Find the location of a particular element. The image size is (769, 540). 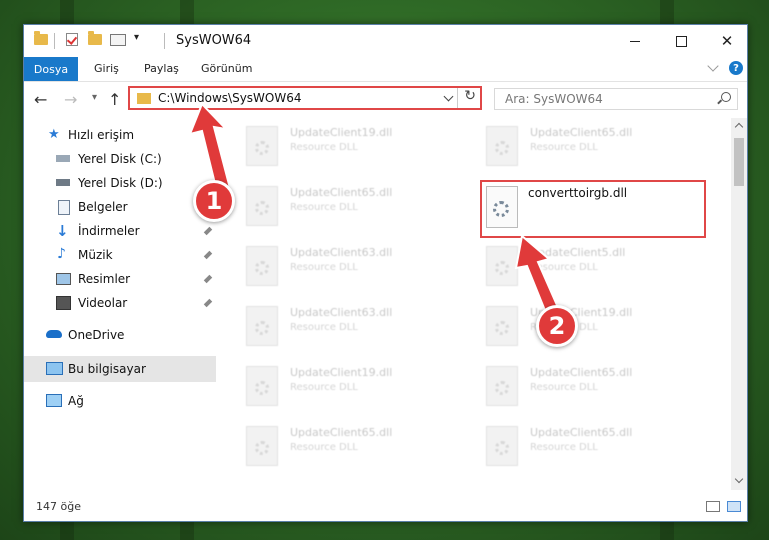

documents-icon is located at coordinates (64, 207).